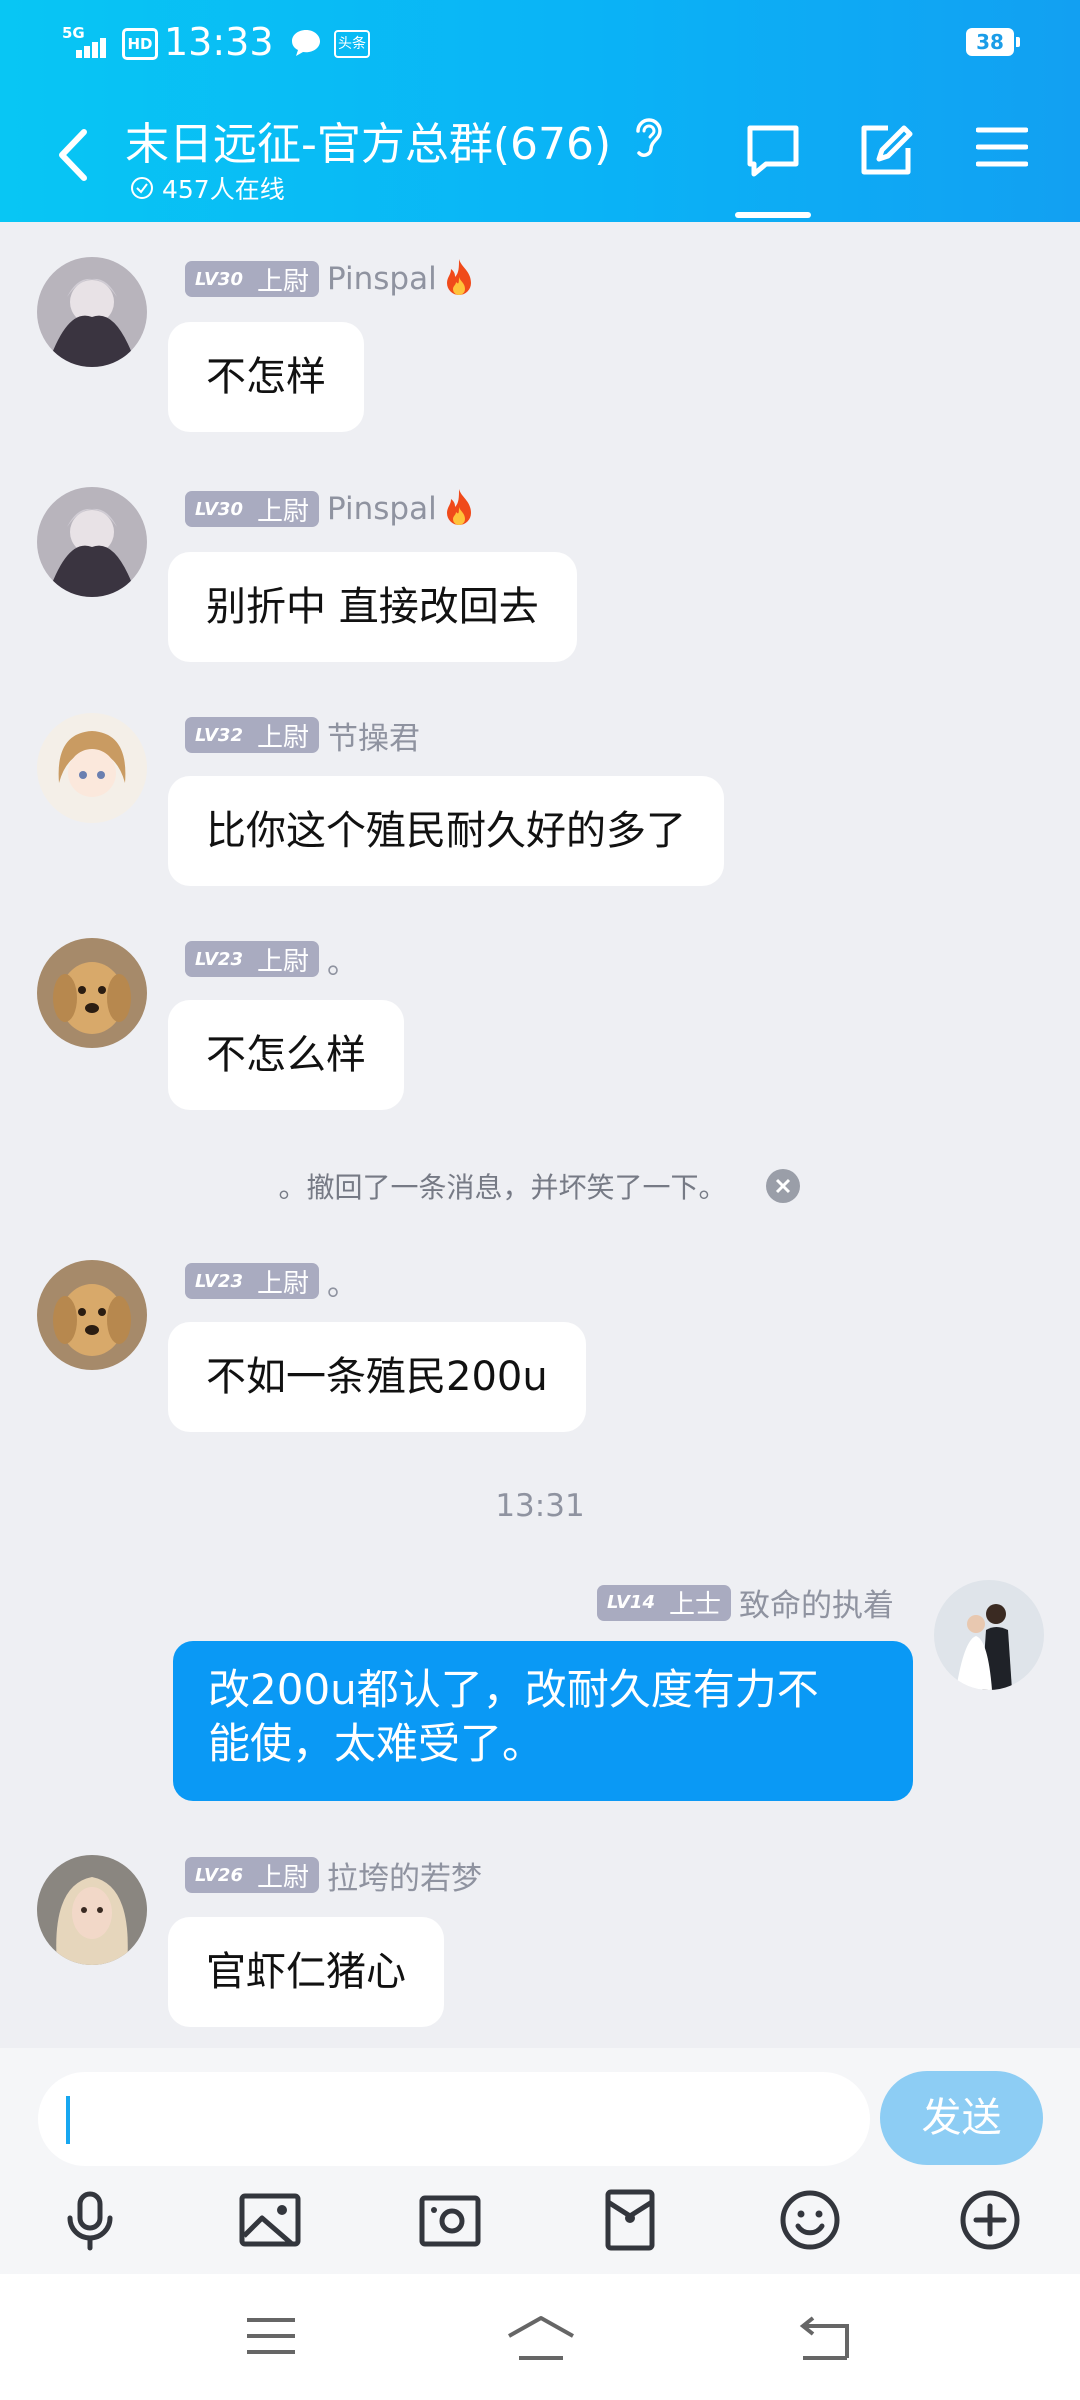 The width and height of the screenshot is (1080, 2400). I want to click on timestamp: 13:31, so click(540, 1506).